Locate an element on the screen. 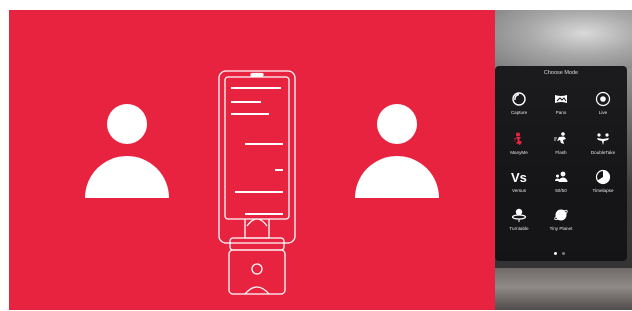 This screenshot has height=311, width=632. mode-label: Timelapse is located at coordinates (603, 190).